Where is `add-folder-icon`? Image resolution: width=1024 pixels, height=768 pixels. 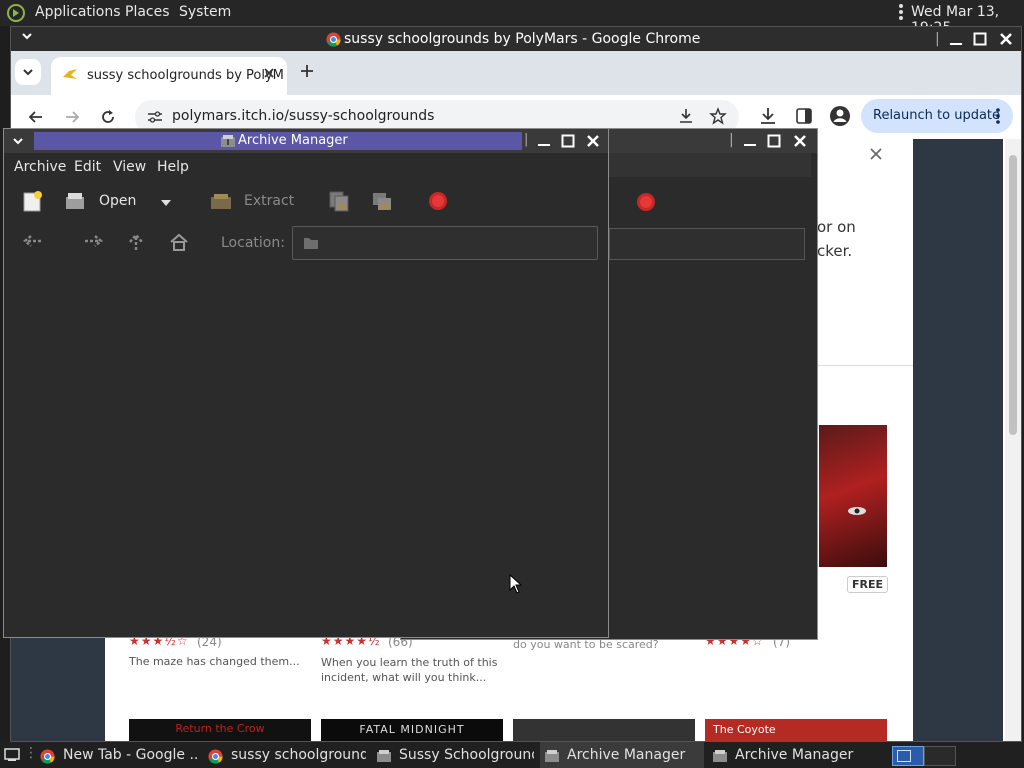
add-folder-icon is located at coordinates (382, 203).